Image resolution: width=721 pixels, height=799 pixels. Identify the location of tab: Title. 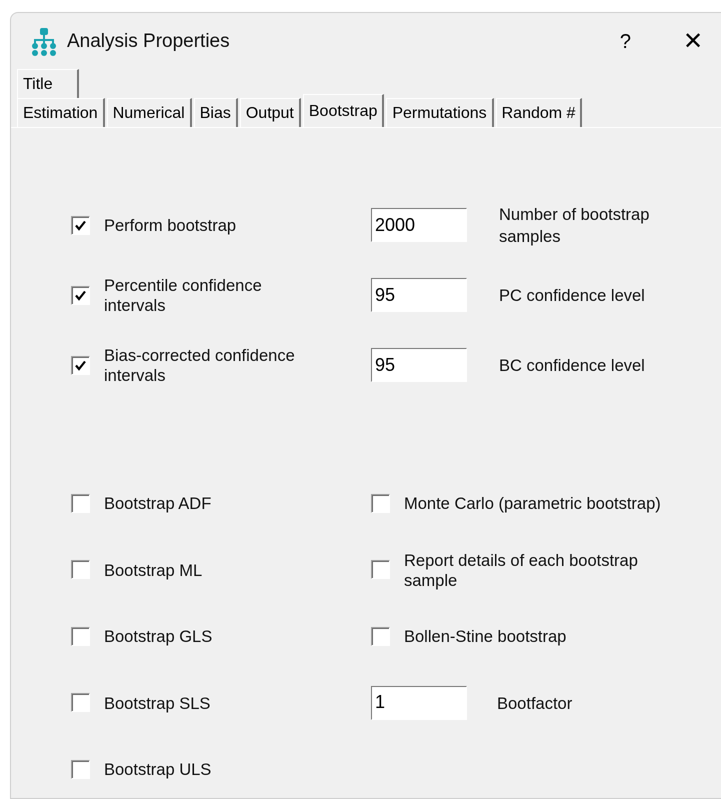
(48, 83).